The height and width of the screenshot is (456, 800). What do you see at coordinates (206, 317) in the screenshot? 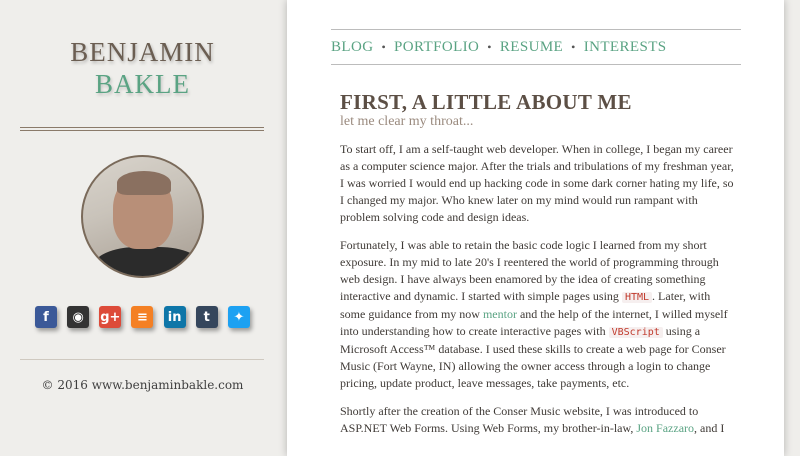
I see `tumblr-icon: t` at bounding box center [206, 317].